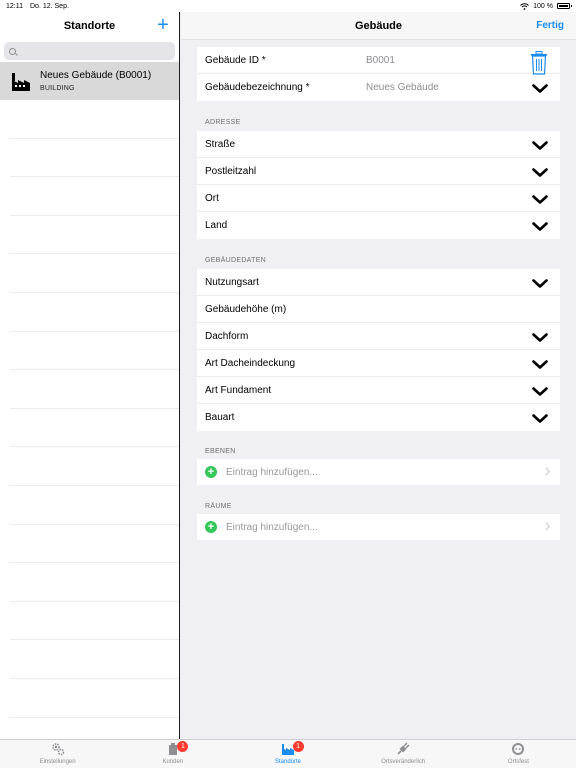 The image size is (576, 768). What do you see at coordinates (235, 60) in the screenshot?
I see `building-id-label: Gebäude ID *` at bounding box center [235, 60].